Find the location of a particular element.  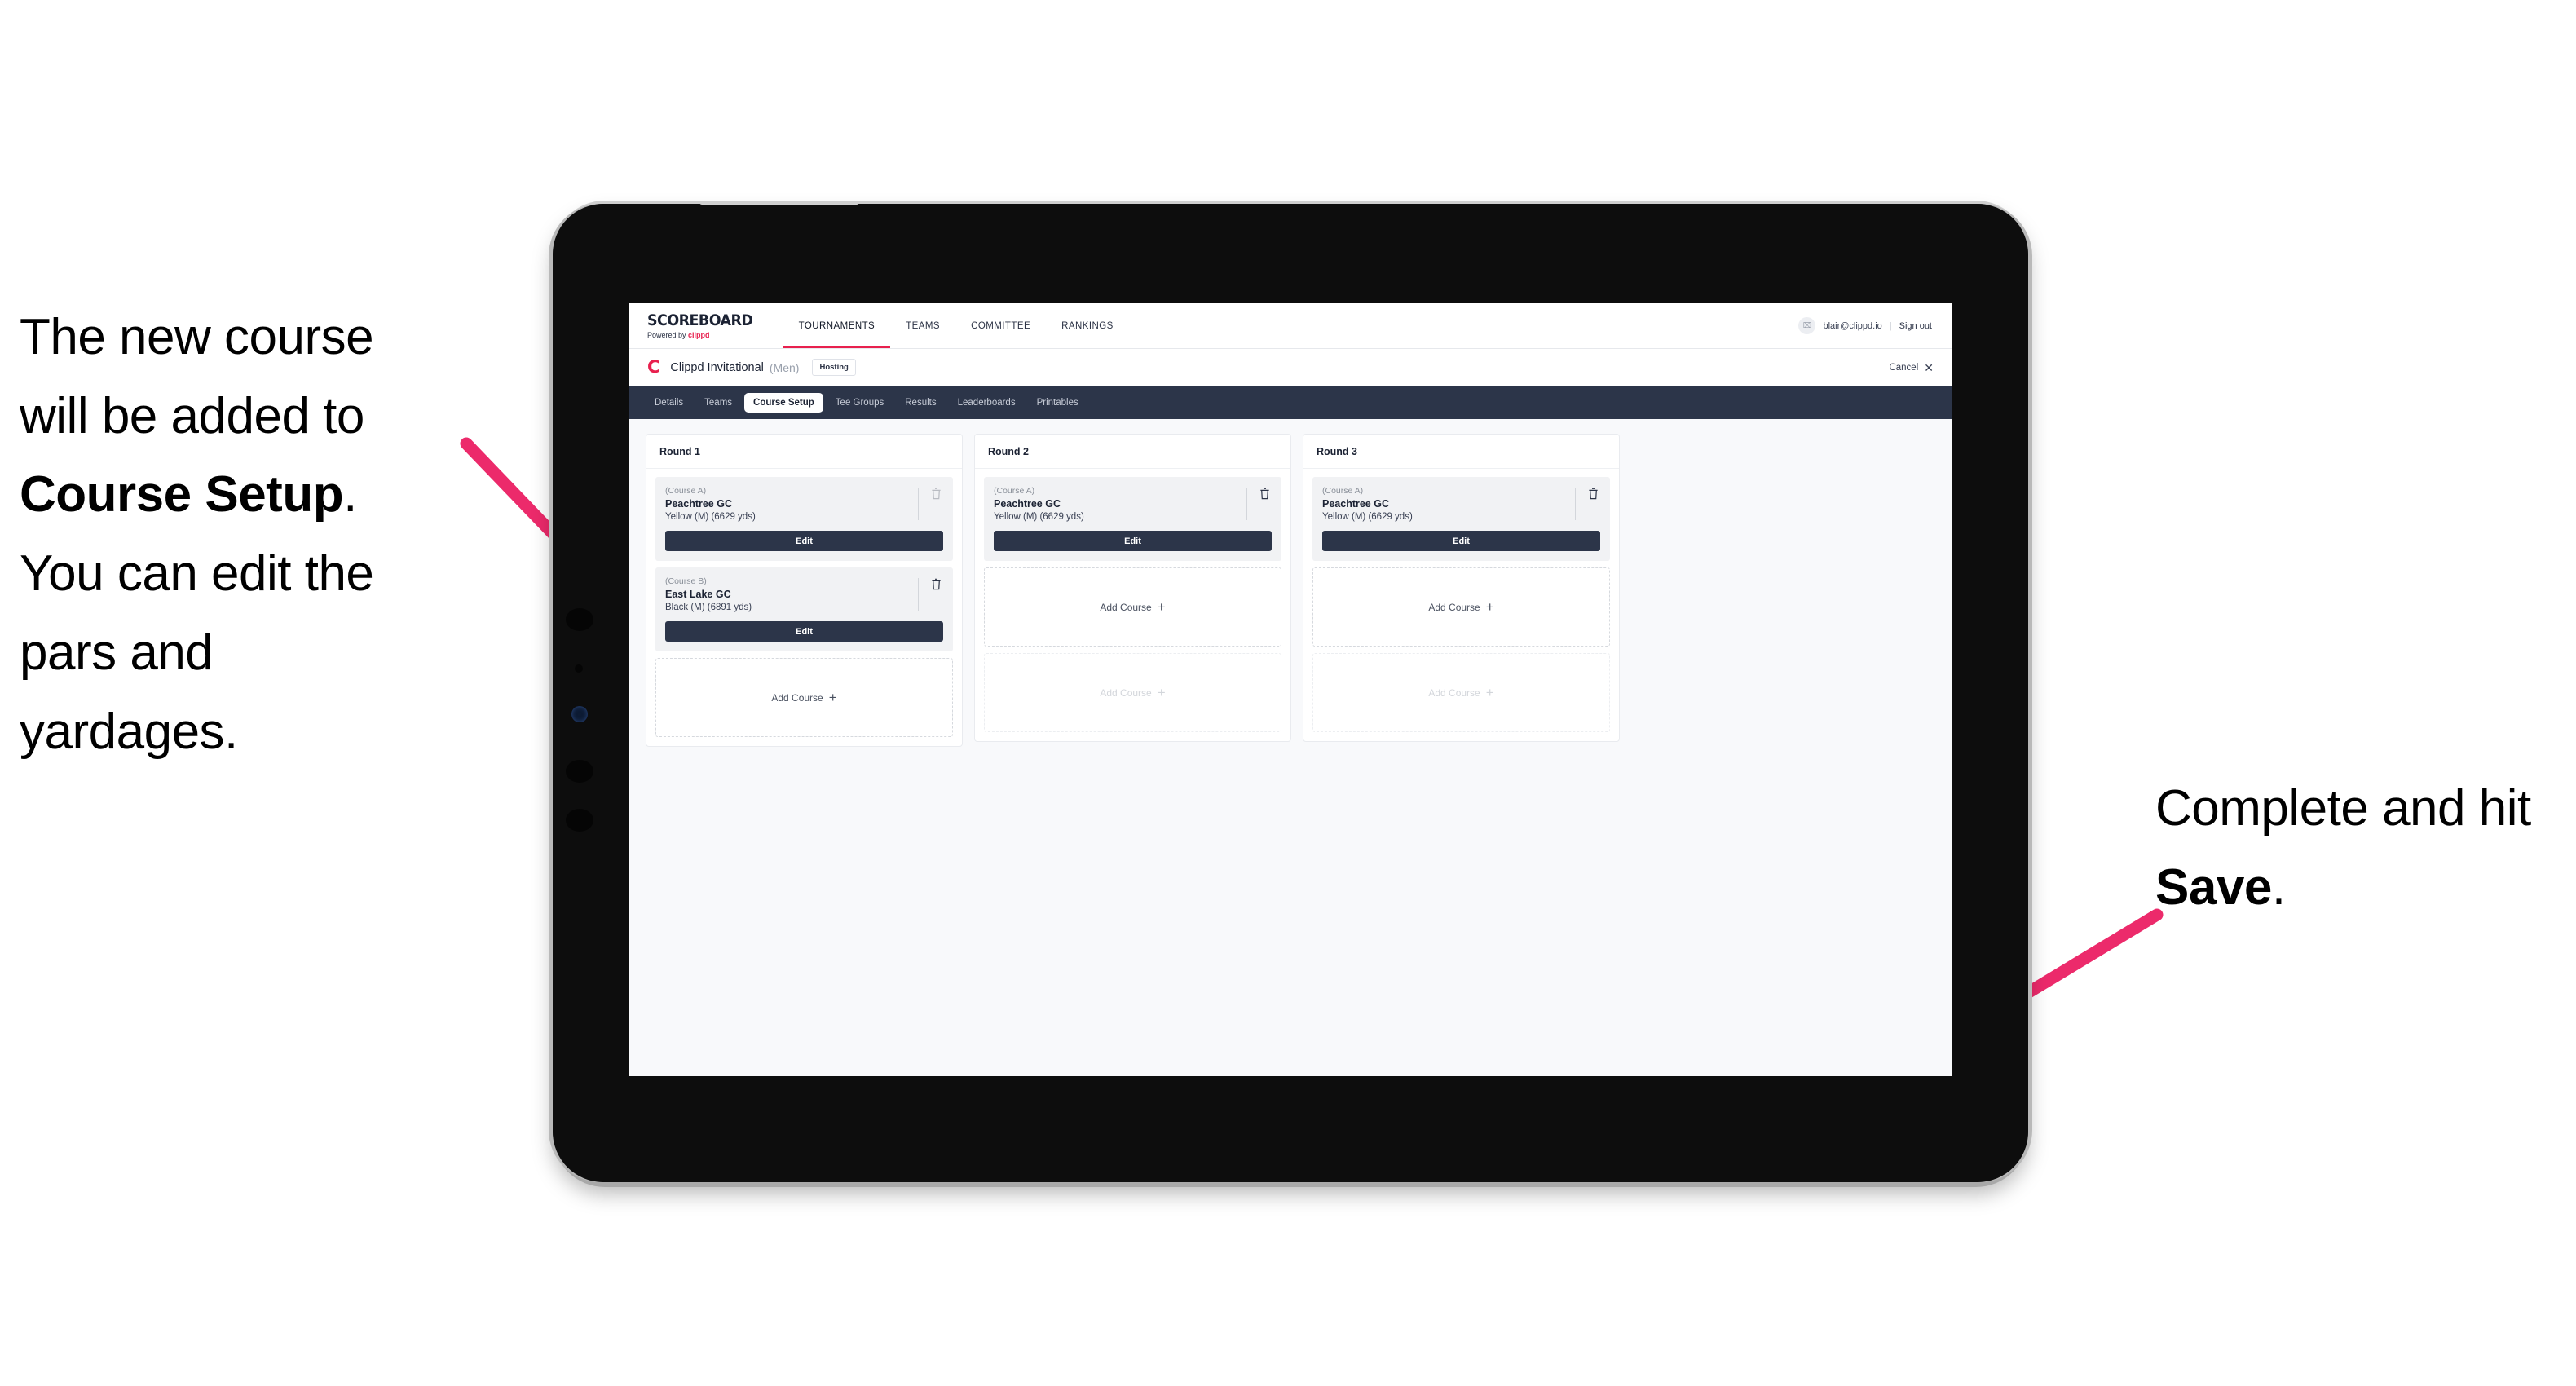

tab-leaderboards: Leaderboards is located at coordinates (987, 403).